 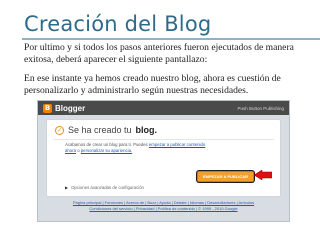 What do you see at coordinates (225, 176) in the screenshot?
I see `start-publishing-button: EMPEZAR A PUBLICAR` at bounding box center [225, 176].